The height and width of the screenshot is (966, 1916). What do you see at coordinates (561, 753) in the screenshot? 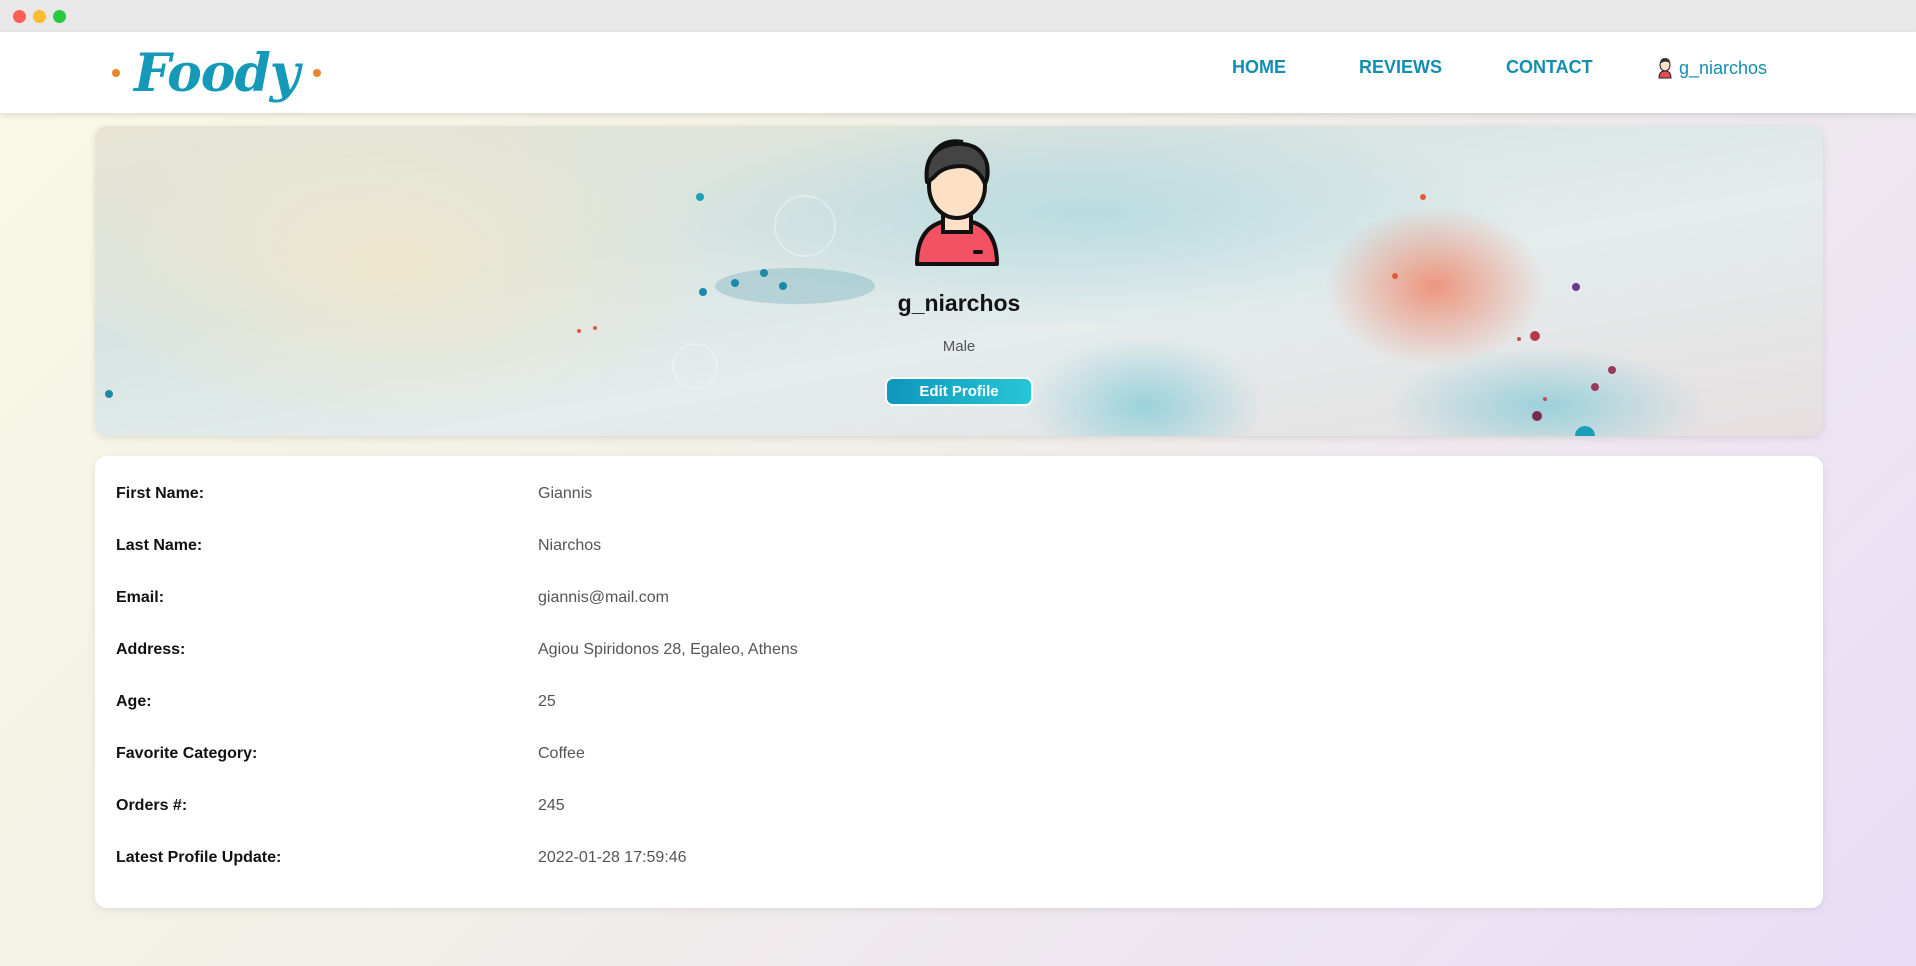
I see `detail-value: Coffee` at bounding box center [561, 753].